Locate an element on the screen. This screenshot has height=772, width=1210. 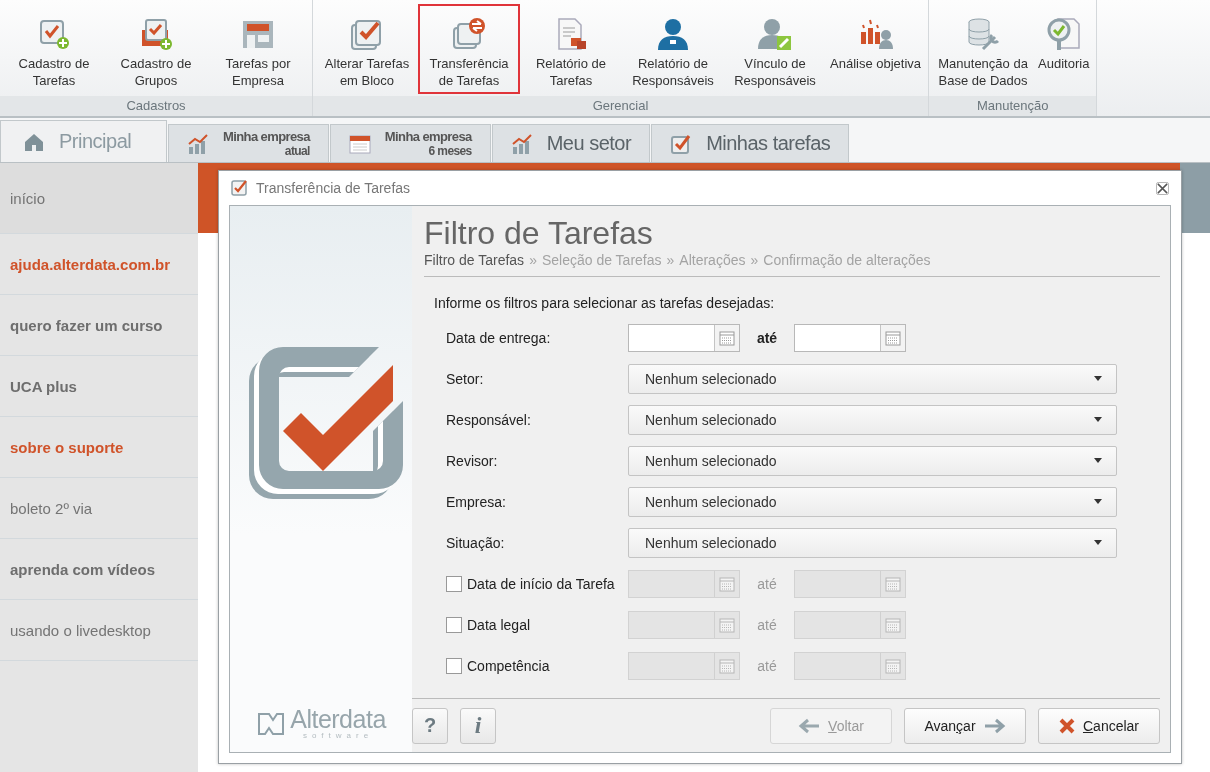
info-button: i is located at coordinates (478, 725).